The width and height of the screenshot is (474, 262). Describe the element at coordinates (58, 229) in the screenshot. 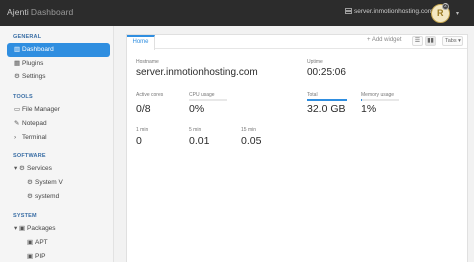

I see `sidebar-item-packages: ▾ ▣ Packages` at that location.